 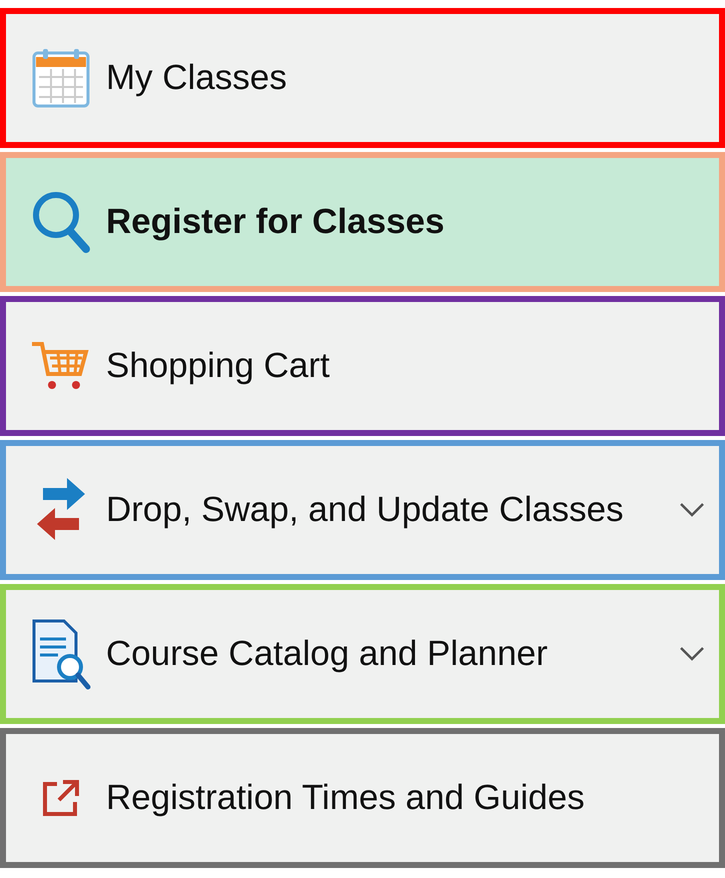 I want to click on external-link-icon, so click(x=61, y=798).